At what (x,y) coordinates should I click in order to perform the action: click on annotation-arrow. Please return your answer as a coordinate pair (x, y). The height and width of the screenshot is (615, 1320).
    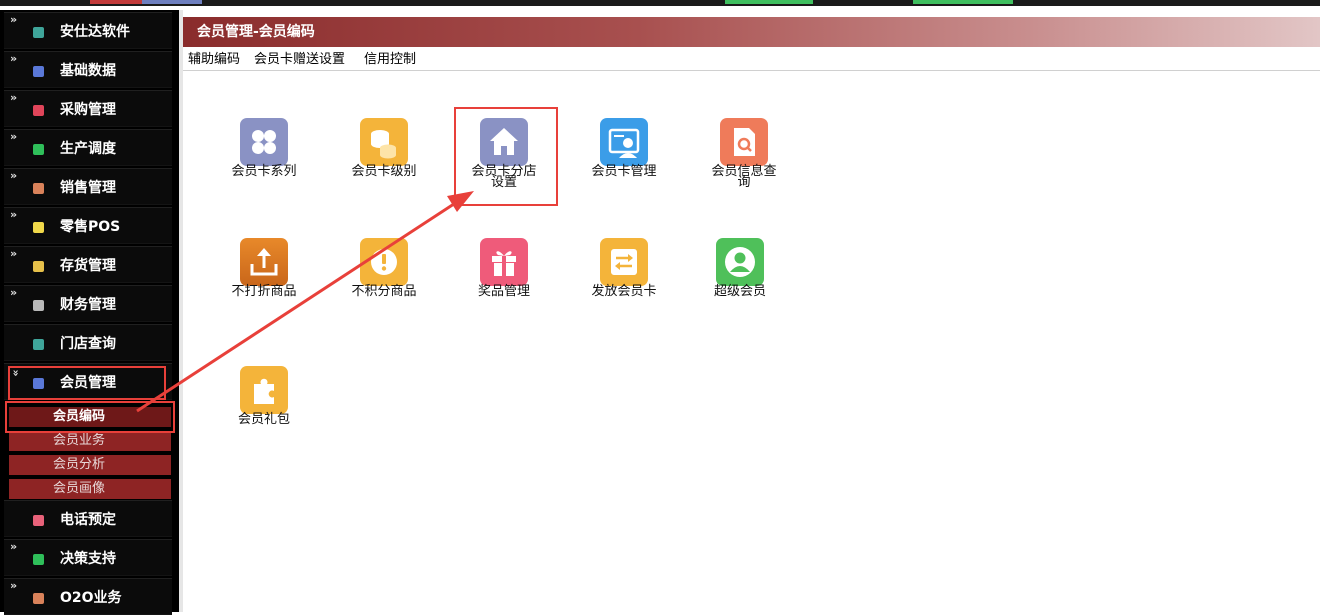
    Looking at the image, I should click on (305, 302).